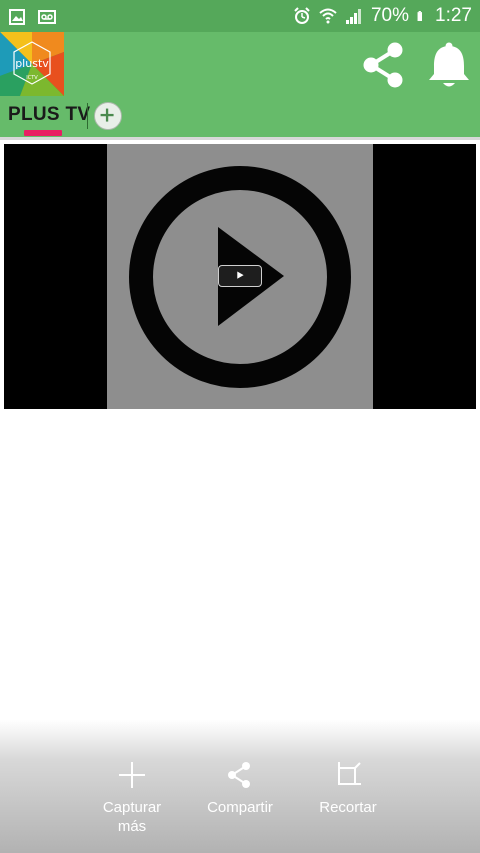  I want to click on capture-more-button: Capturar más, so click(132, 798).